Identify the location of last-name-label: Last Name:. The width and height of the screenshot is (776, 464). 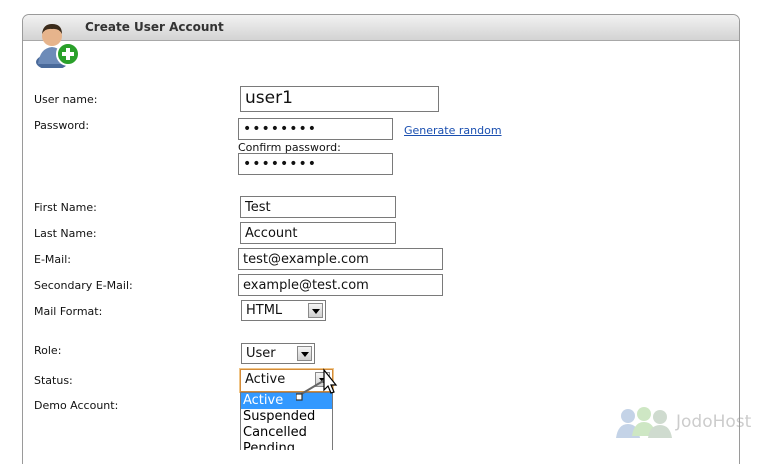
(65, 233).